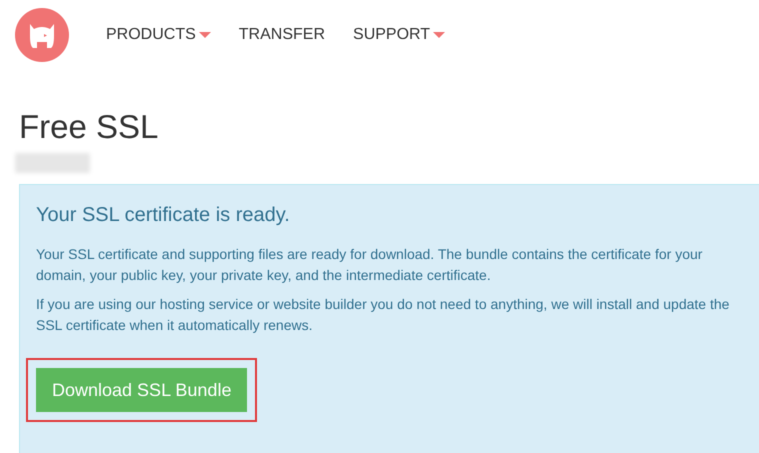  What do you see at coordinates (42, 35) in the screenshot?
I see `pig-logo-icon` at bounding box center [42, 35].